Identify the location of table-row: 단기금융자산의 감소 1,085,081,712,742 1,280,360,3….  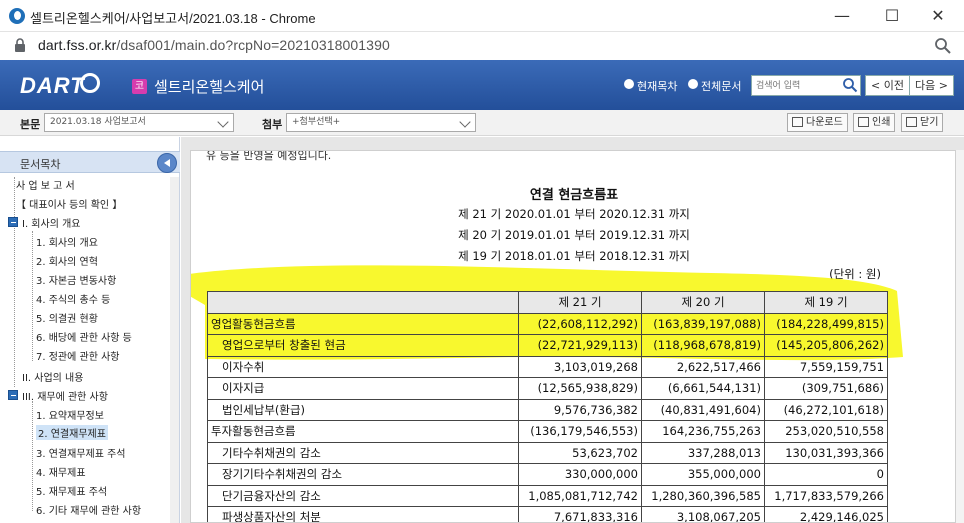
(547, 495).